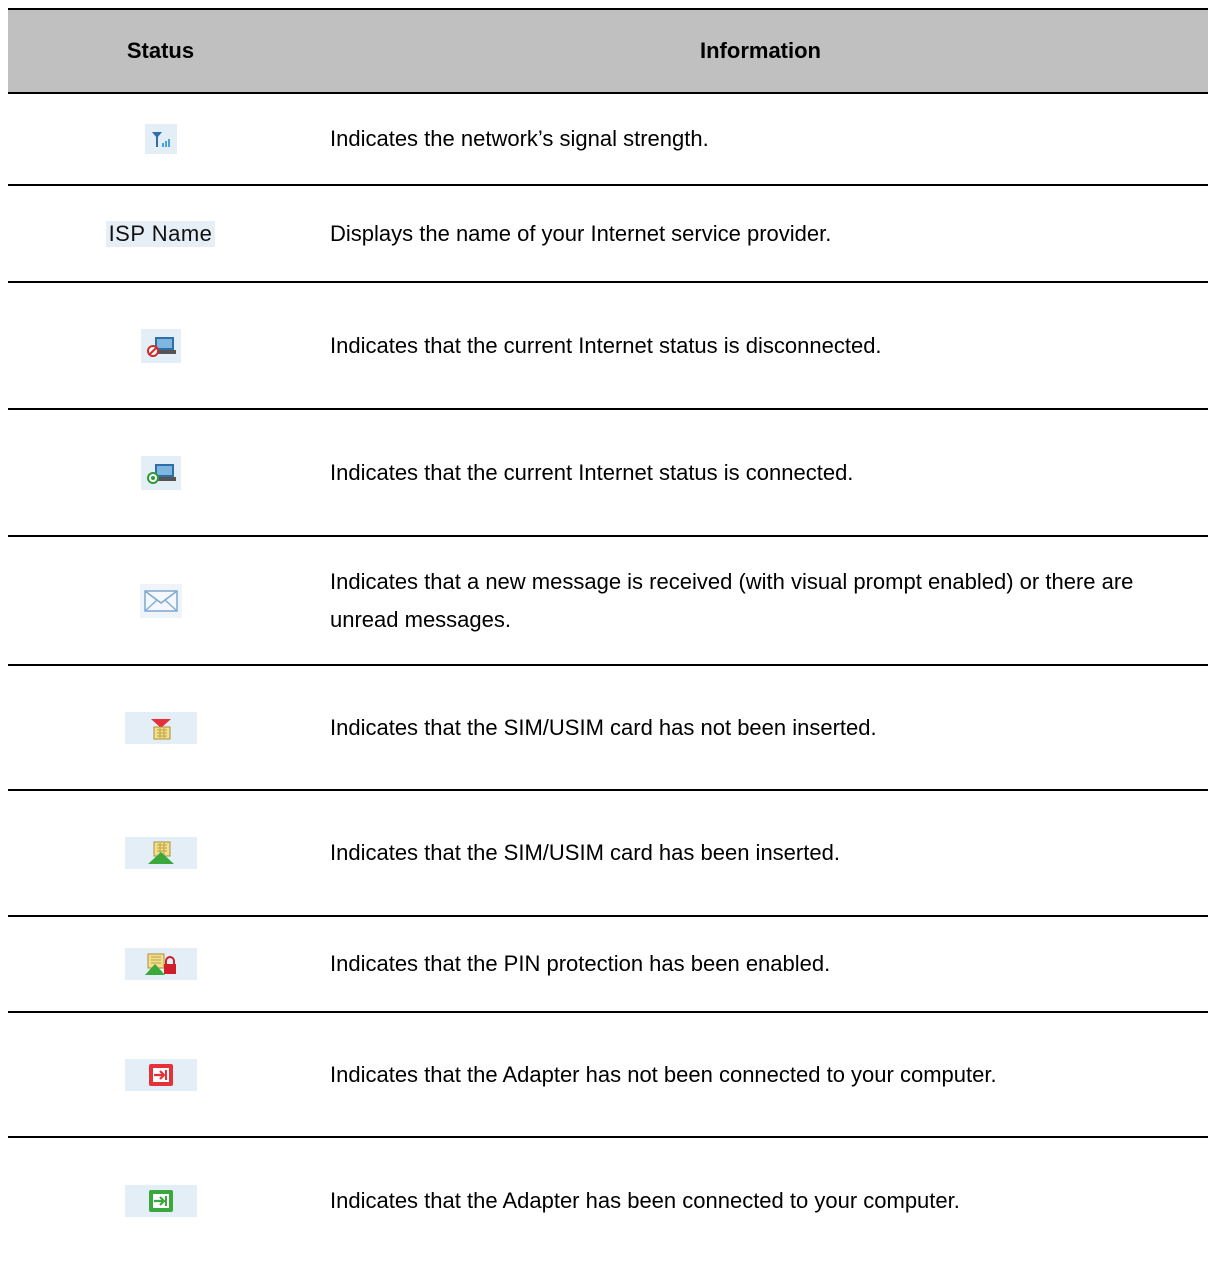  I want to click on row-info: Indicates the network’s signal strength., so click(519, 138).